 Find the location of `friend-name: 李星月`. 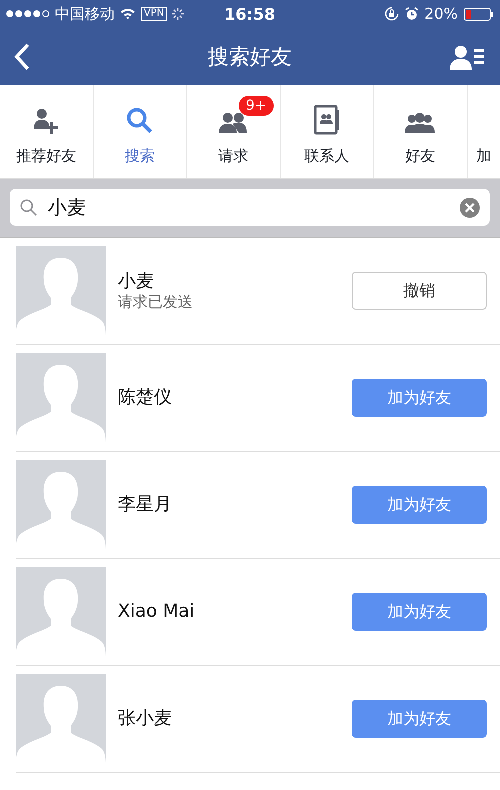

friend-name: 李星月 is located at coordinates (145, 505).